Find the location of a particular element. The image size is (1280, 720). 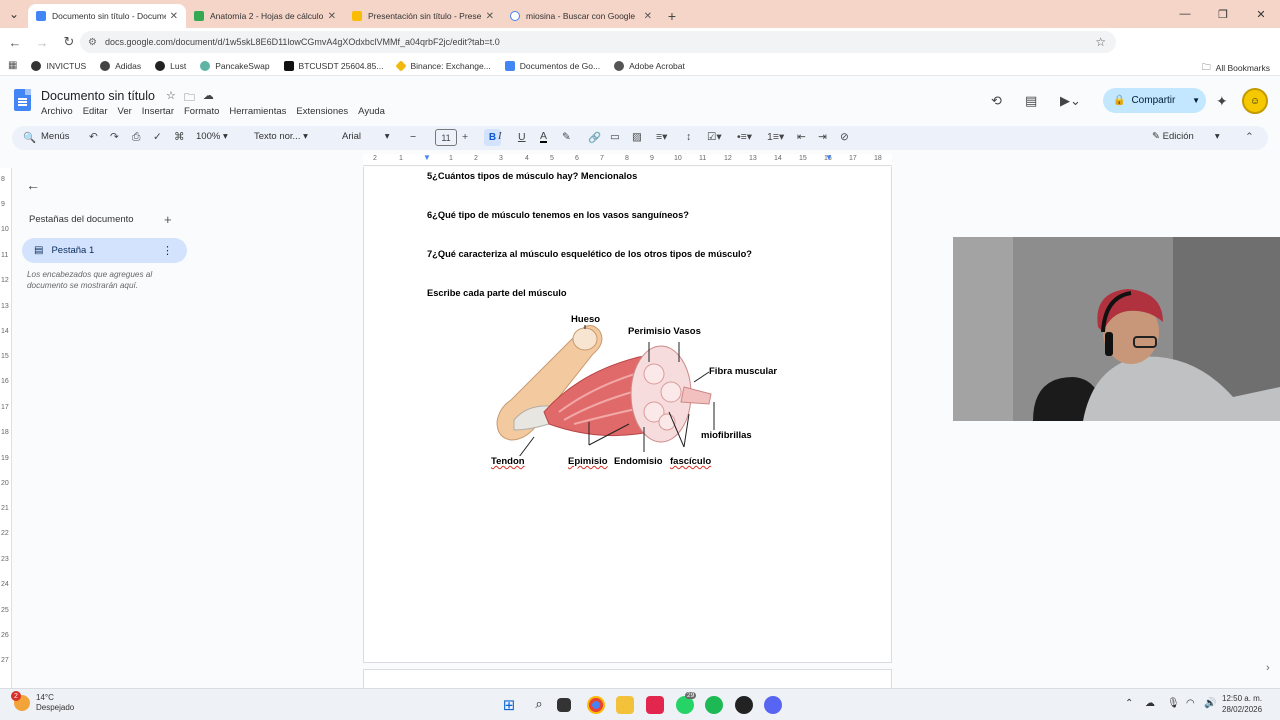

menu-editar: Editar is located at coordinates (95, 111).